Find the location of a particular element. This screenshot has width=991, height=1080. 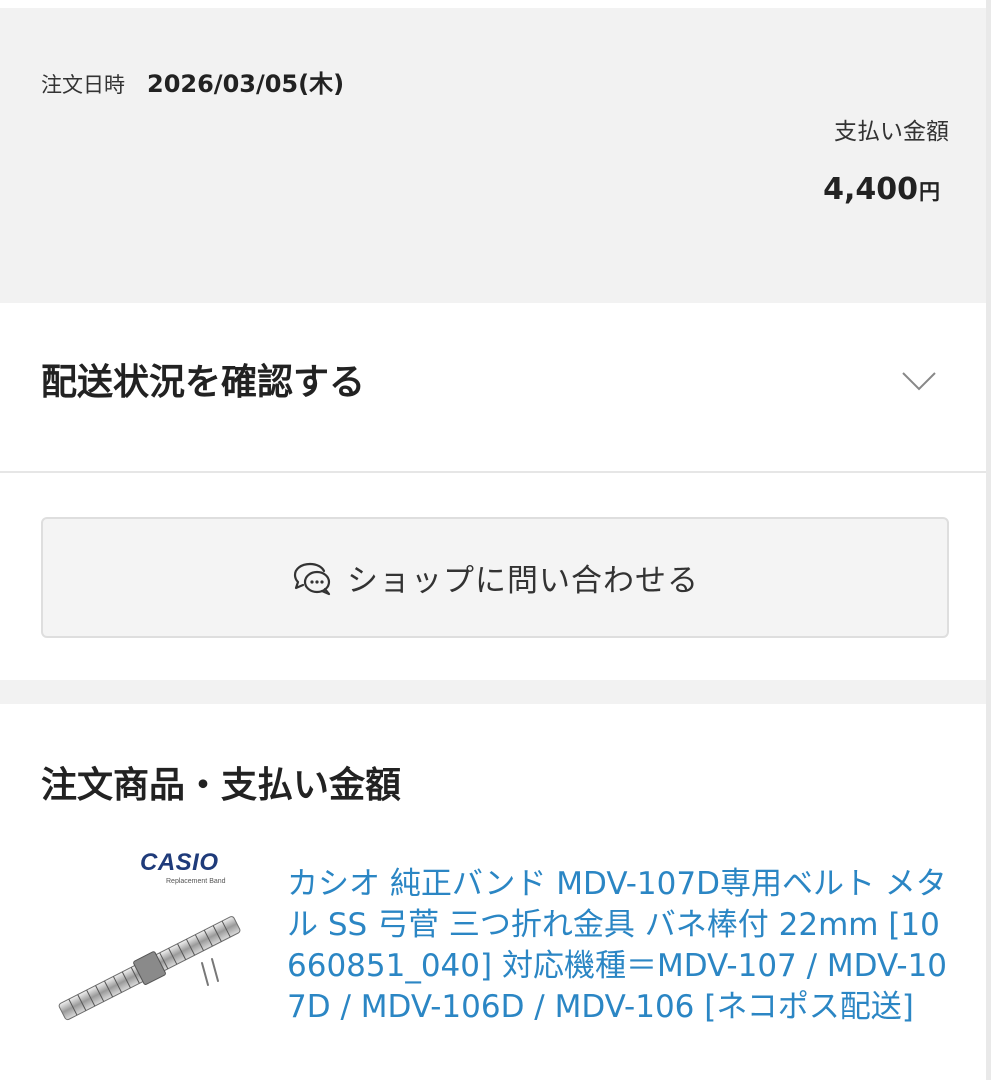

payment-unit: 円 is located at coordinates (929, 192).